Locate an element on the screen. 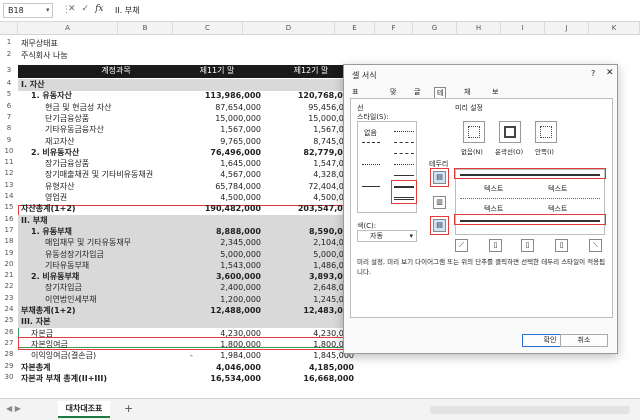  account-cell: 자본금 is located at coordinates (96, 334).